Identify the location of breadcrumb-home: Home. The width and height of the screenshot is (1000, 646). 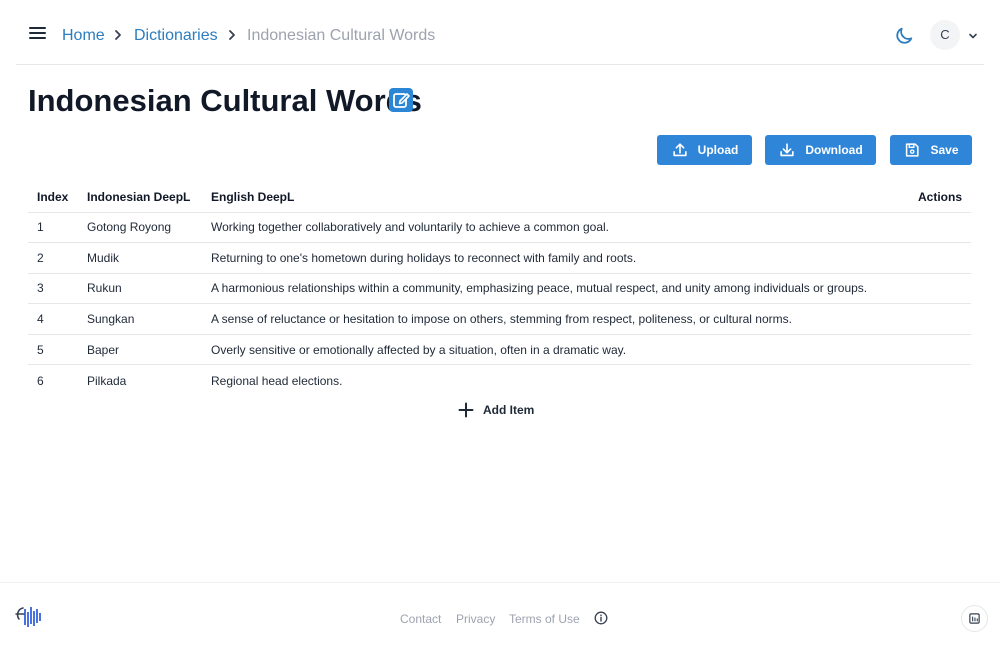
(83, 36).